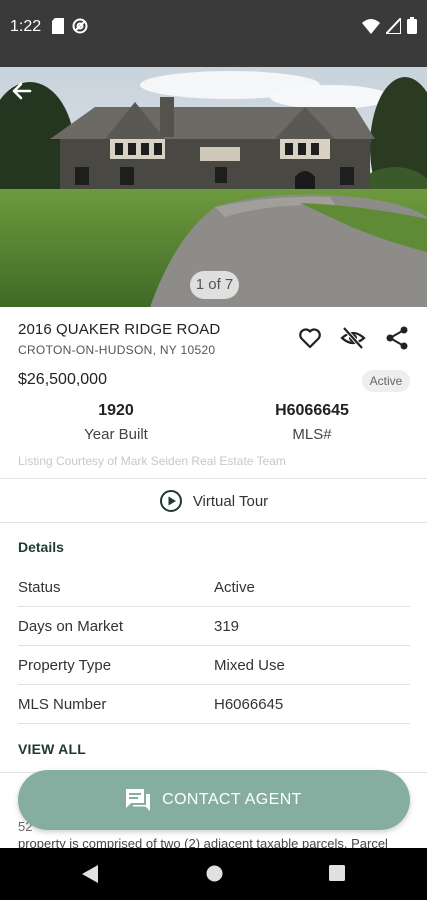 This screenshot has height=900, width=427. What do you see at coordinates (310, 338) in the screenshot?
I see `heart-icon` at bounding box center [310, 338].